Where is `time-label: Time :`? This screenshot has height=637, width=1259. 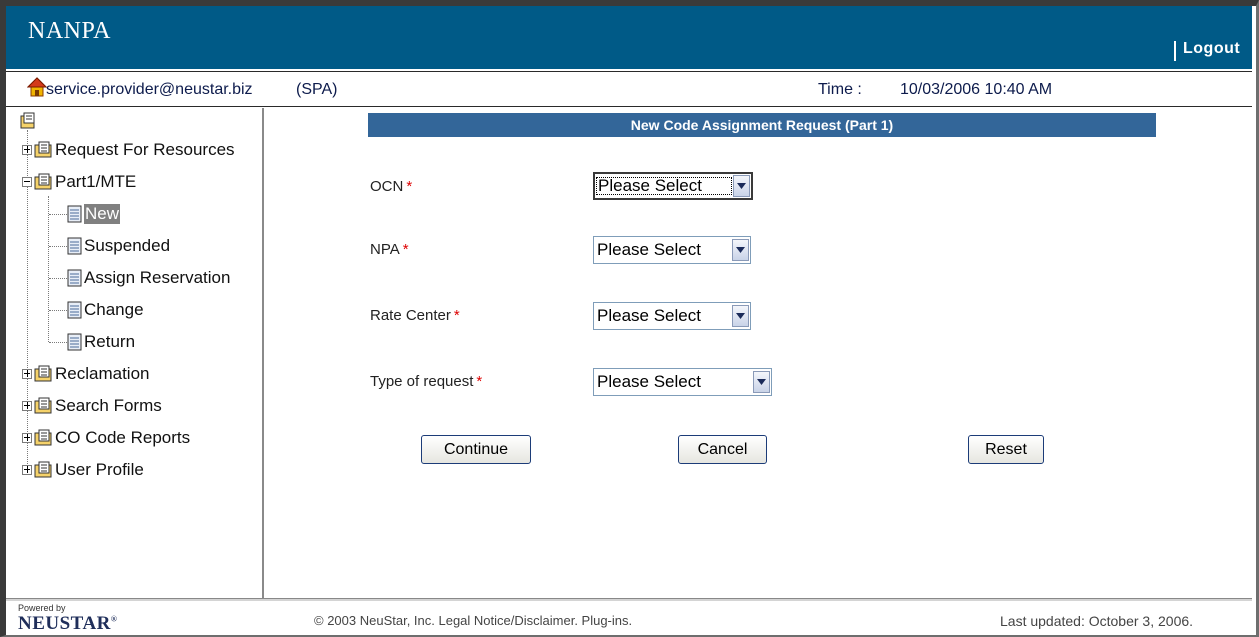 time-label: Time : is located at coordinates (840, 89).